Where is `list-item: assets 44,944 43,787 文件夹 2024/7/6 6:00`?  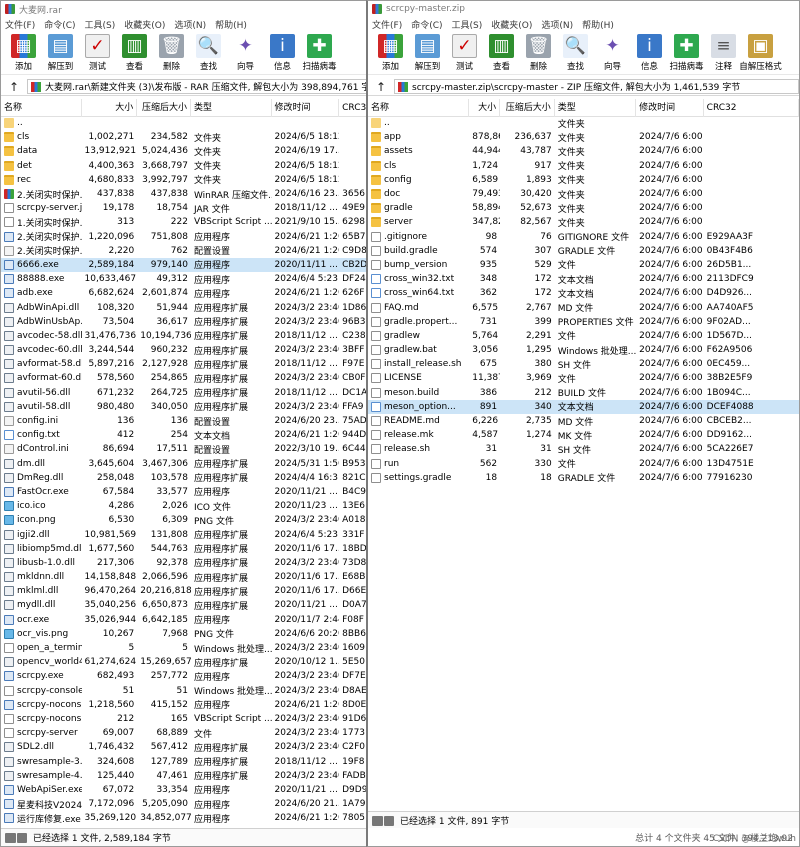 list-item: assets 44,944 43,787 文件夹 2024/7/6 6:00 is located at coordinates (583, 151).